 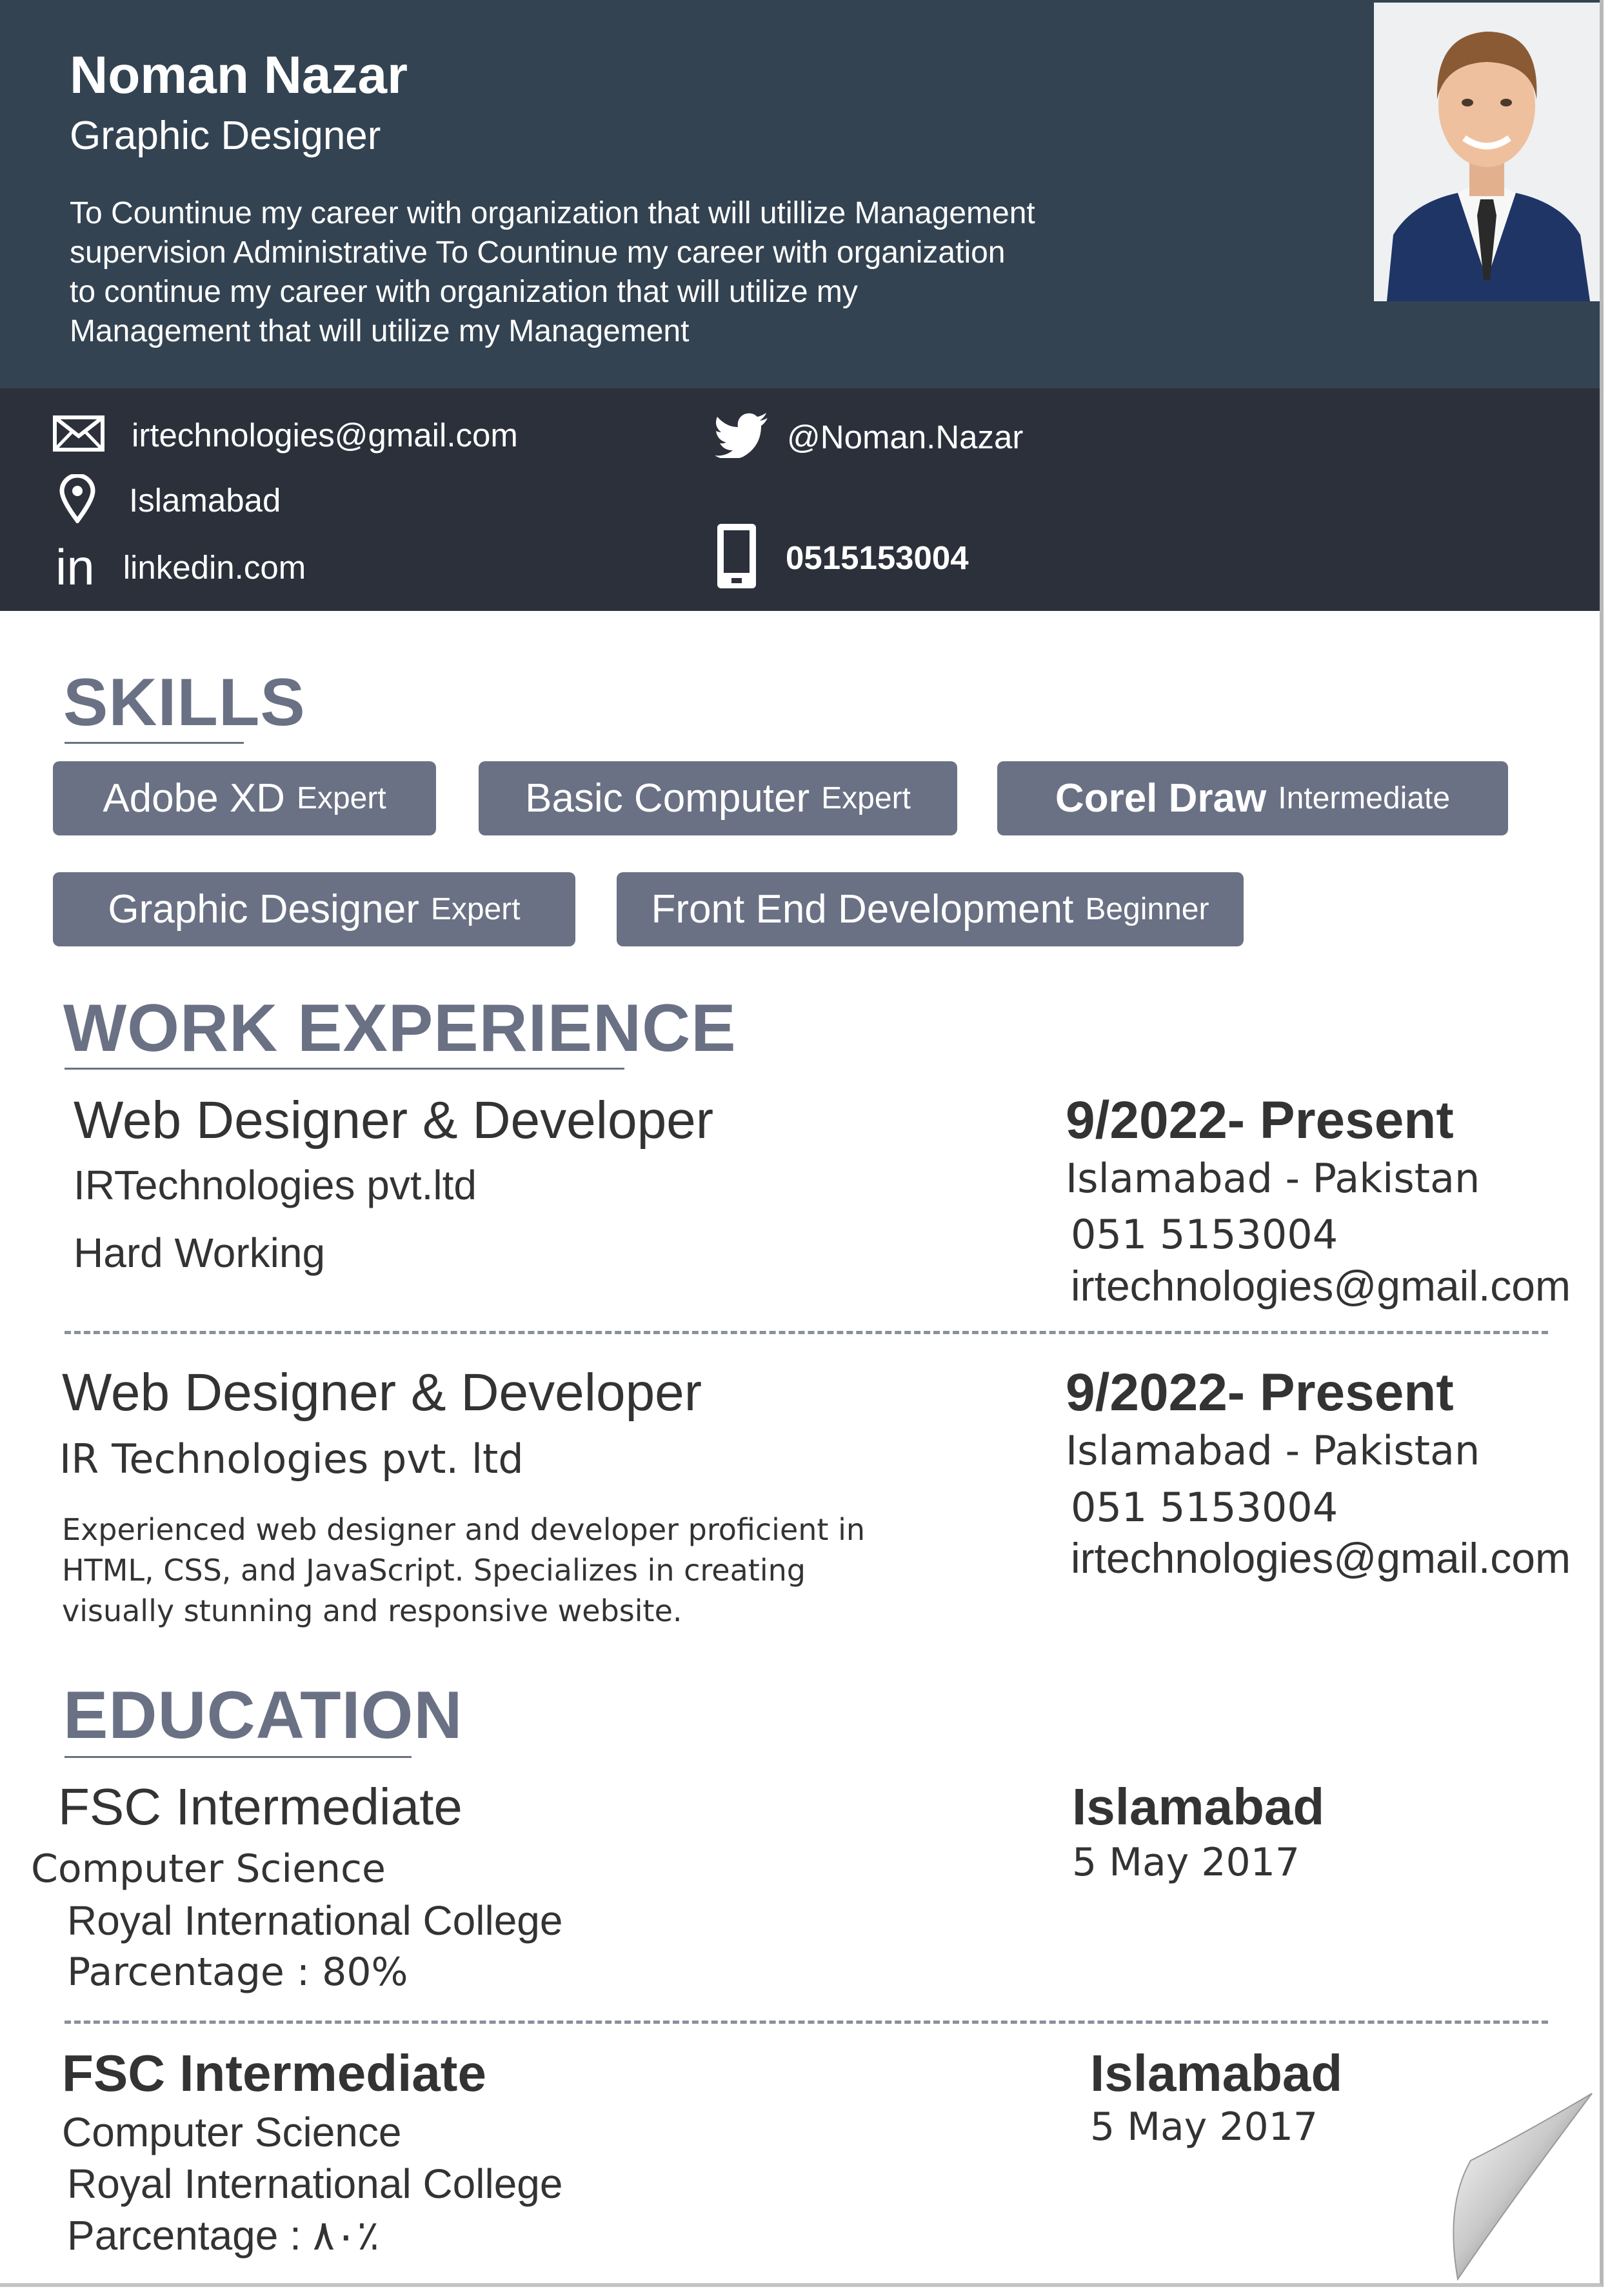 I want to click on portrait-illustration, so click(x=1487, y=152).